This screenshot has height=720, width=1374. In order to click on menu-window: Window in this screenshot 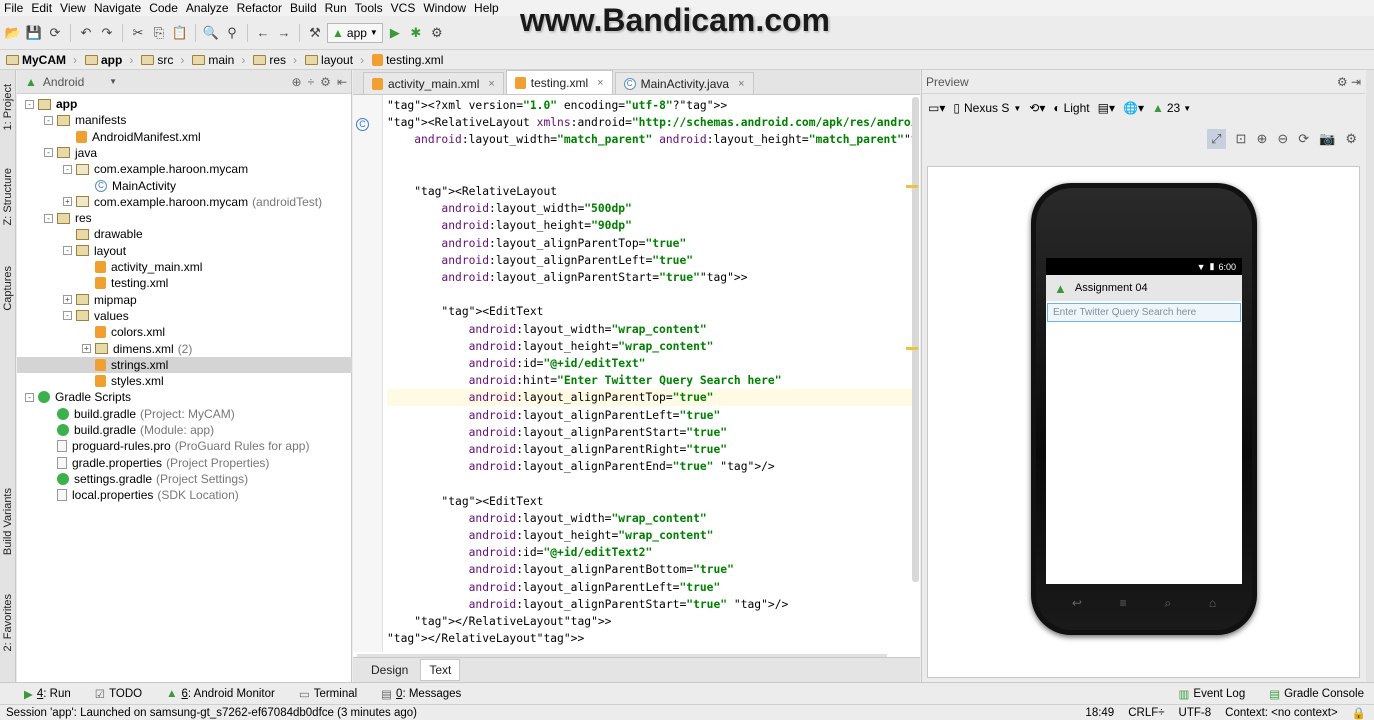, I will do `click(444, 8)`.